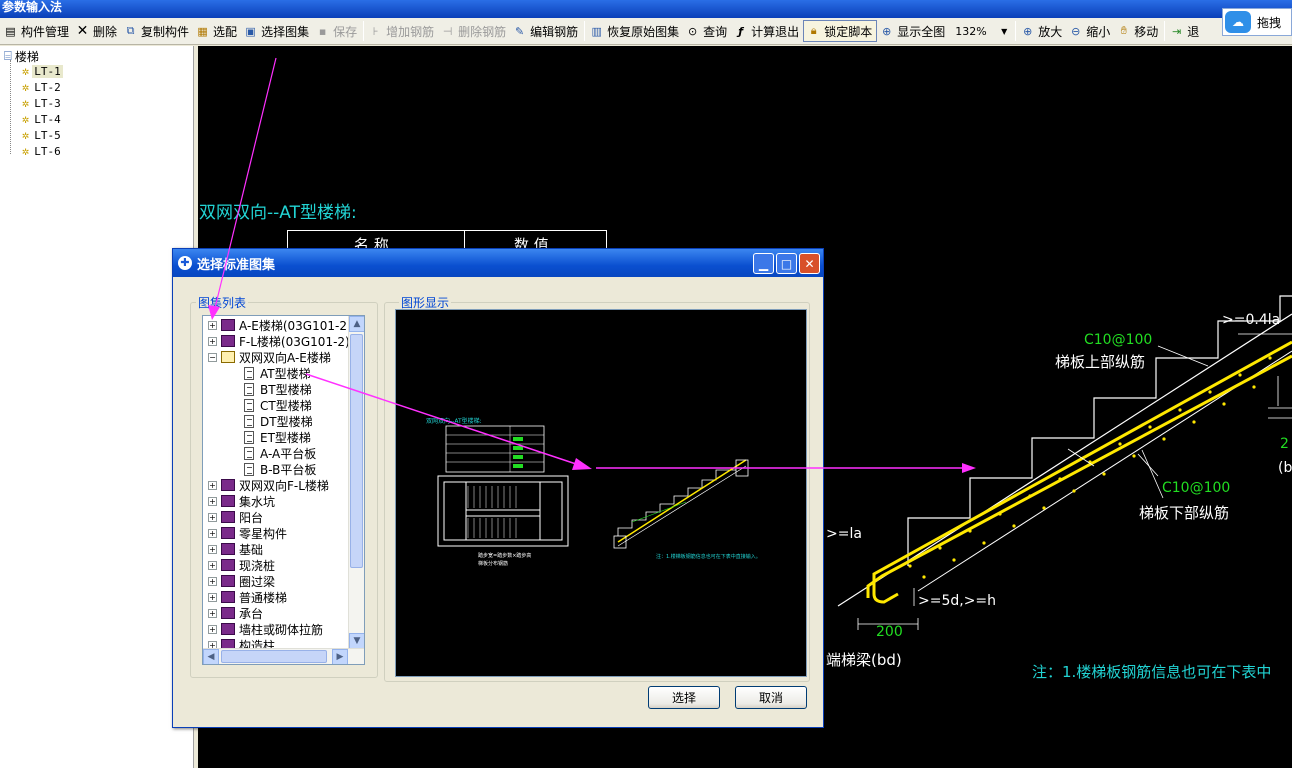 This screenshot has width=1292, height=768. What do you see at coordinates (1042, 31) in the screenshot?
I see `zoom-in-button: ⊕ 放大` at bounding box center [1042, 31].